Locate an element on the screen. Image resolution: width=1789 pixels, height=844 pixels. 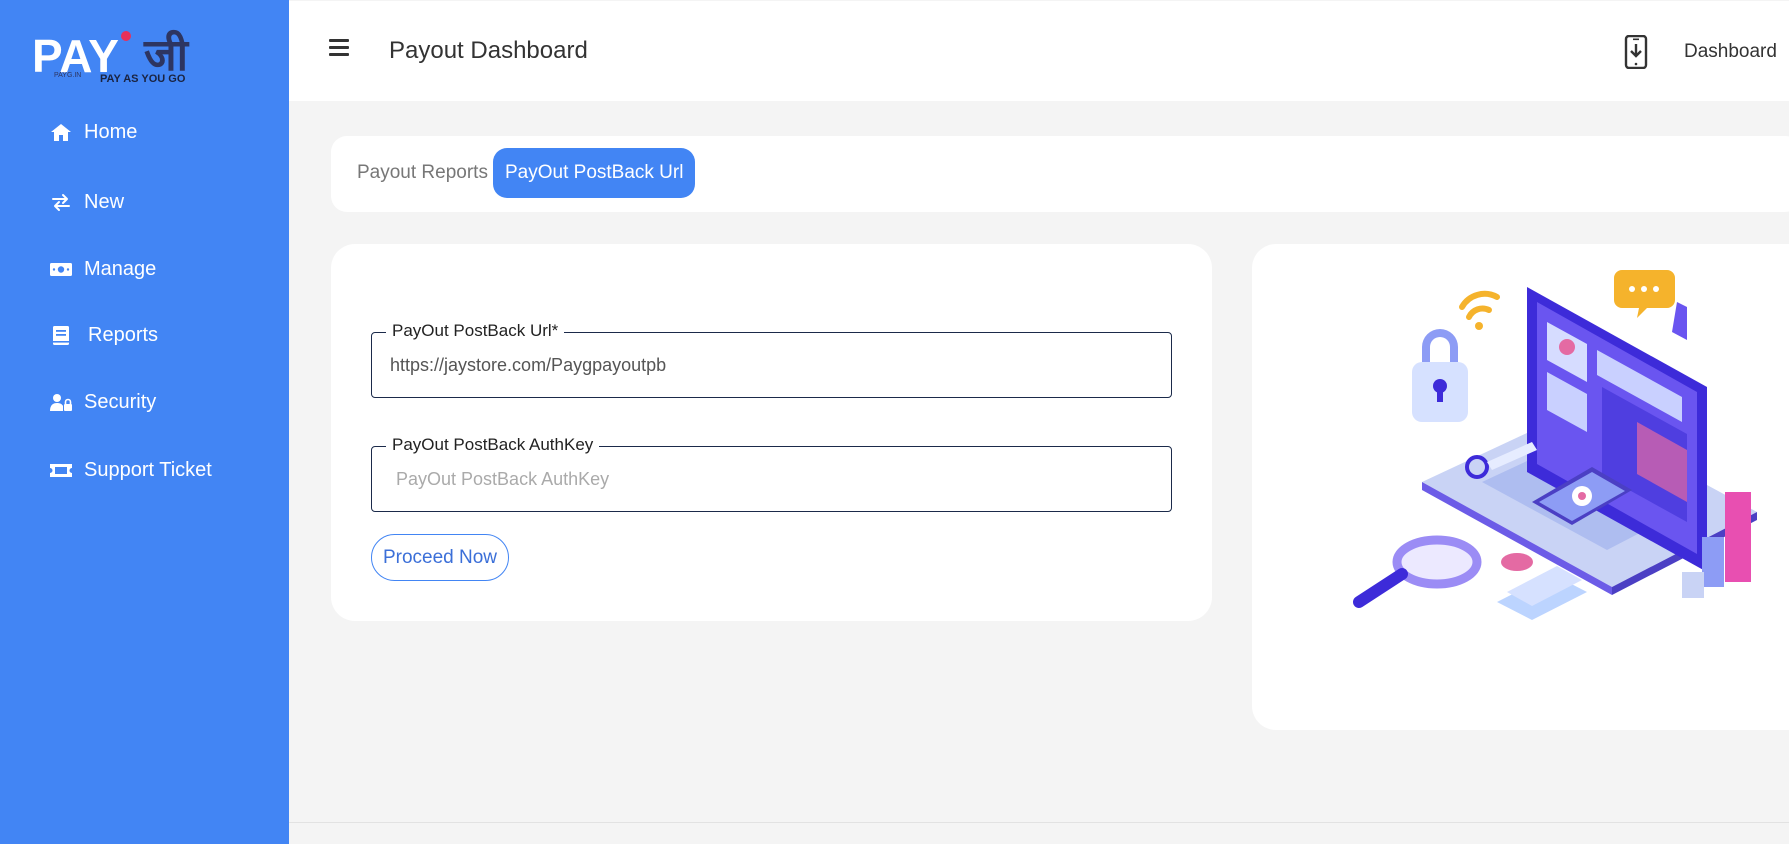
tab-payout-postback-url: PayOut PostBack Url is located at coordinates (594, 173).